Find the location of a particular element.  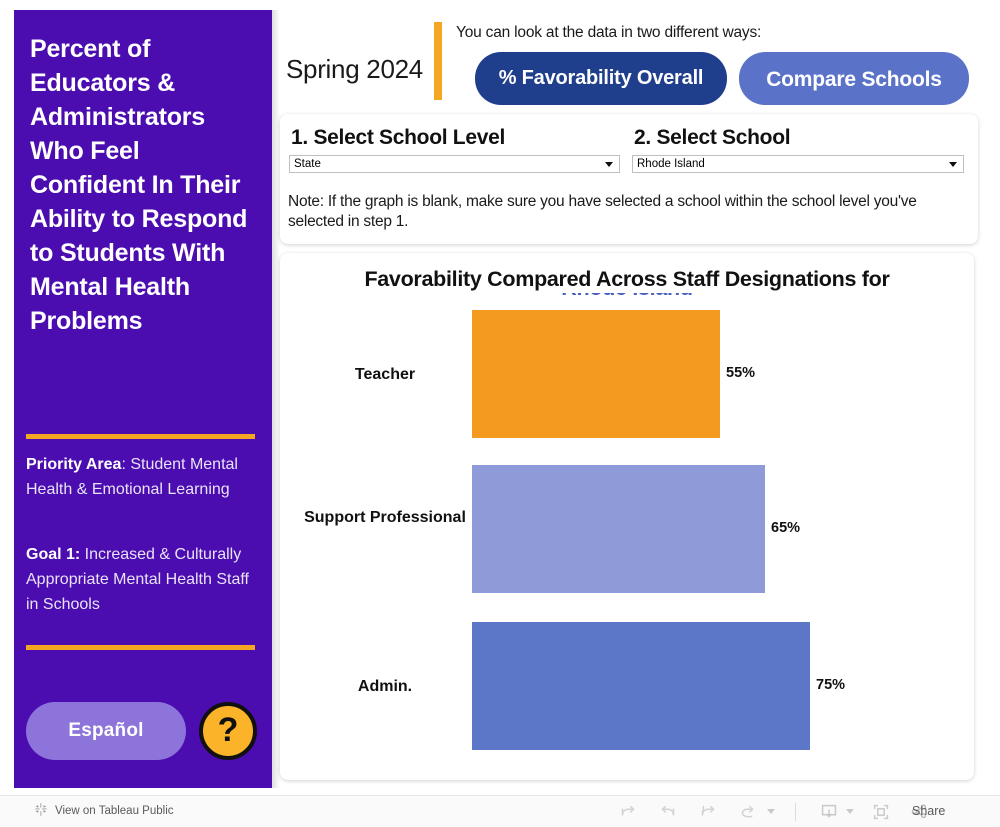

sidebar-shadow is located at coordinates (276, 399).